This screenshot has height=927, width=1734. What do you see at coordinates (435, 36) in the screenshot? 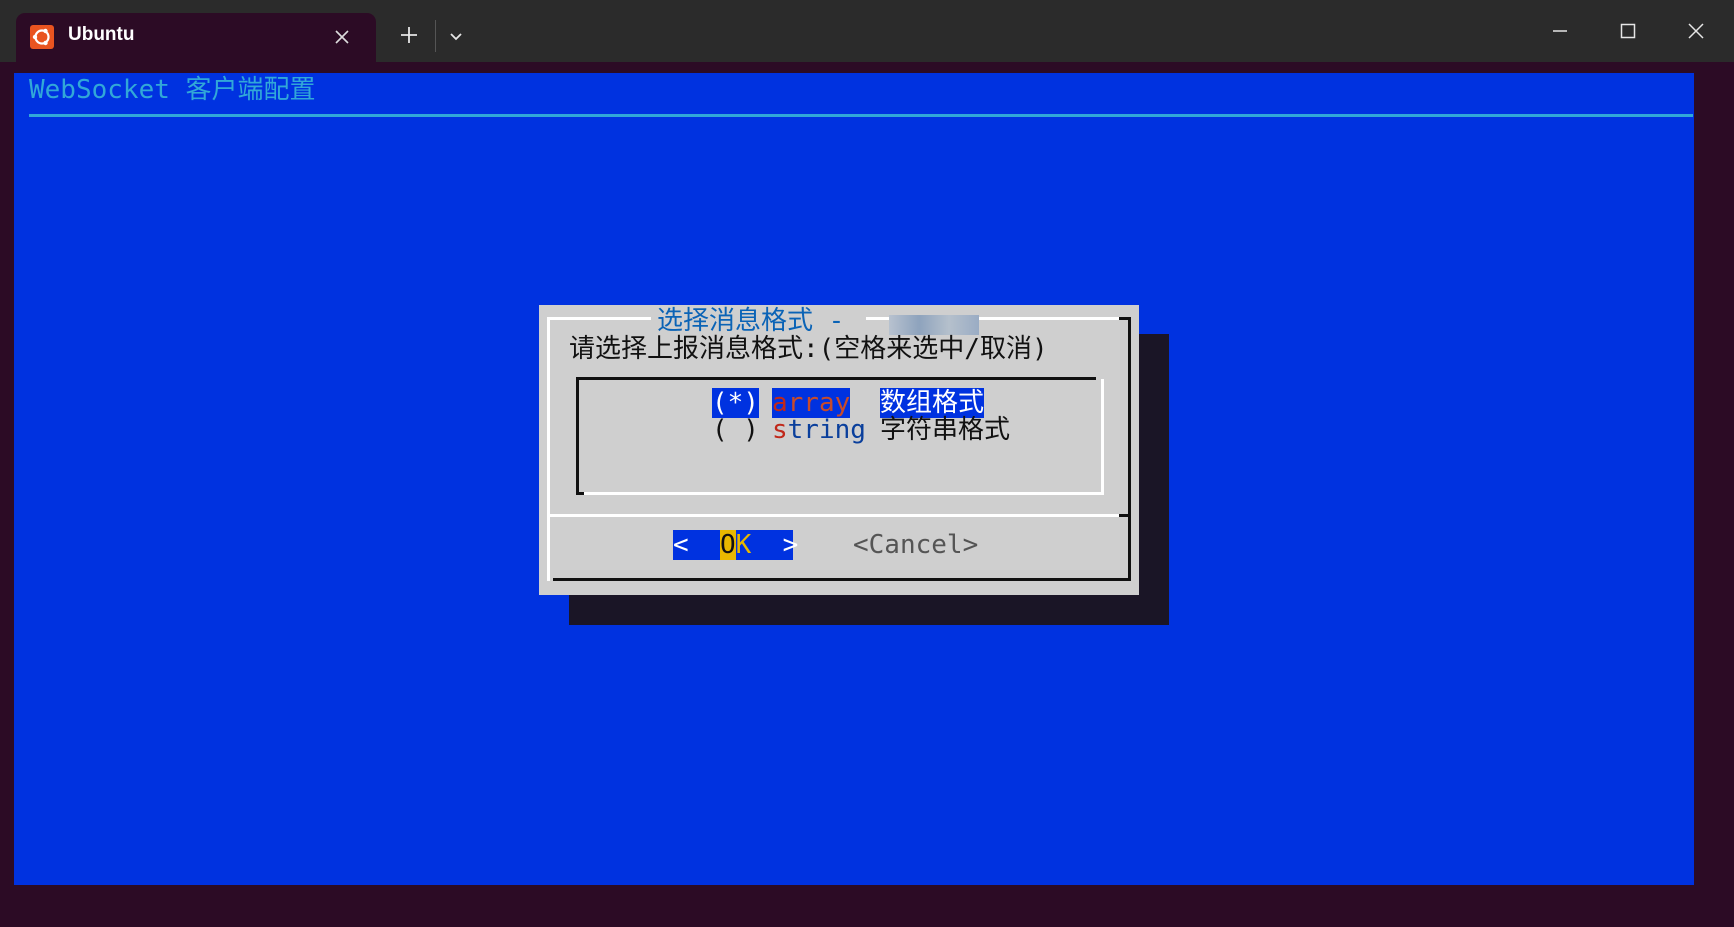
I see `tab-separator` at bounding box center [435, 36].